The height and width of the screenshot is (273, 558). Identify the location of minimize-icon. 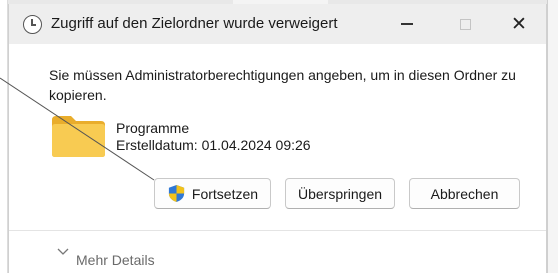
(407, 24).